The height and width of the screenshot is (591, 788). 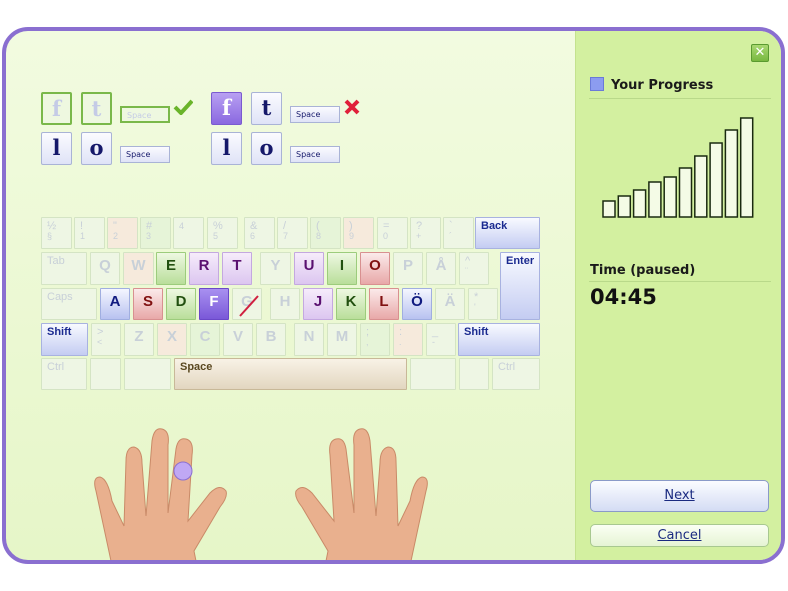 I want to click on key-g: G, so click(x=247, y=304).